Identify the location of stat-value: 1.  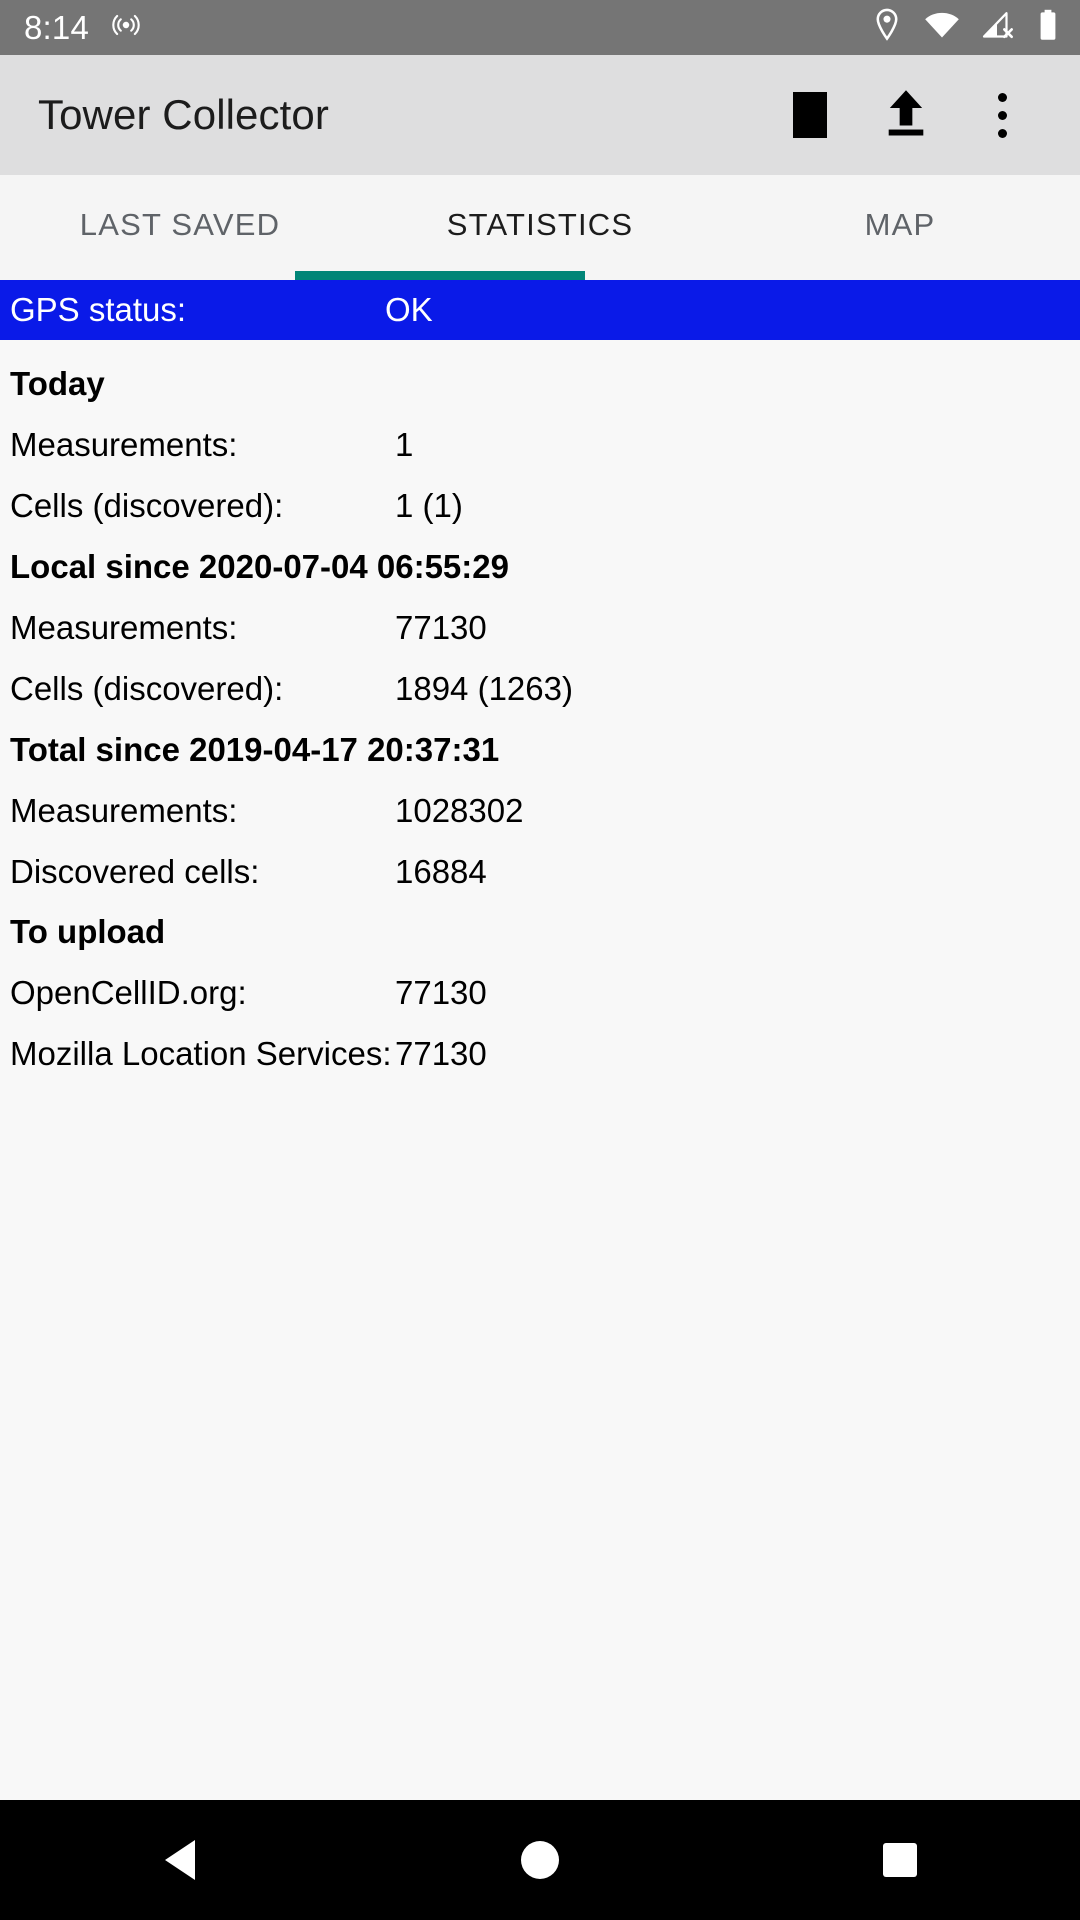
(404, 444).